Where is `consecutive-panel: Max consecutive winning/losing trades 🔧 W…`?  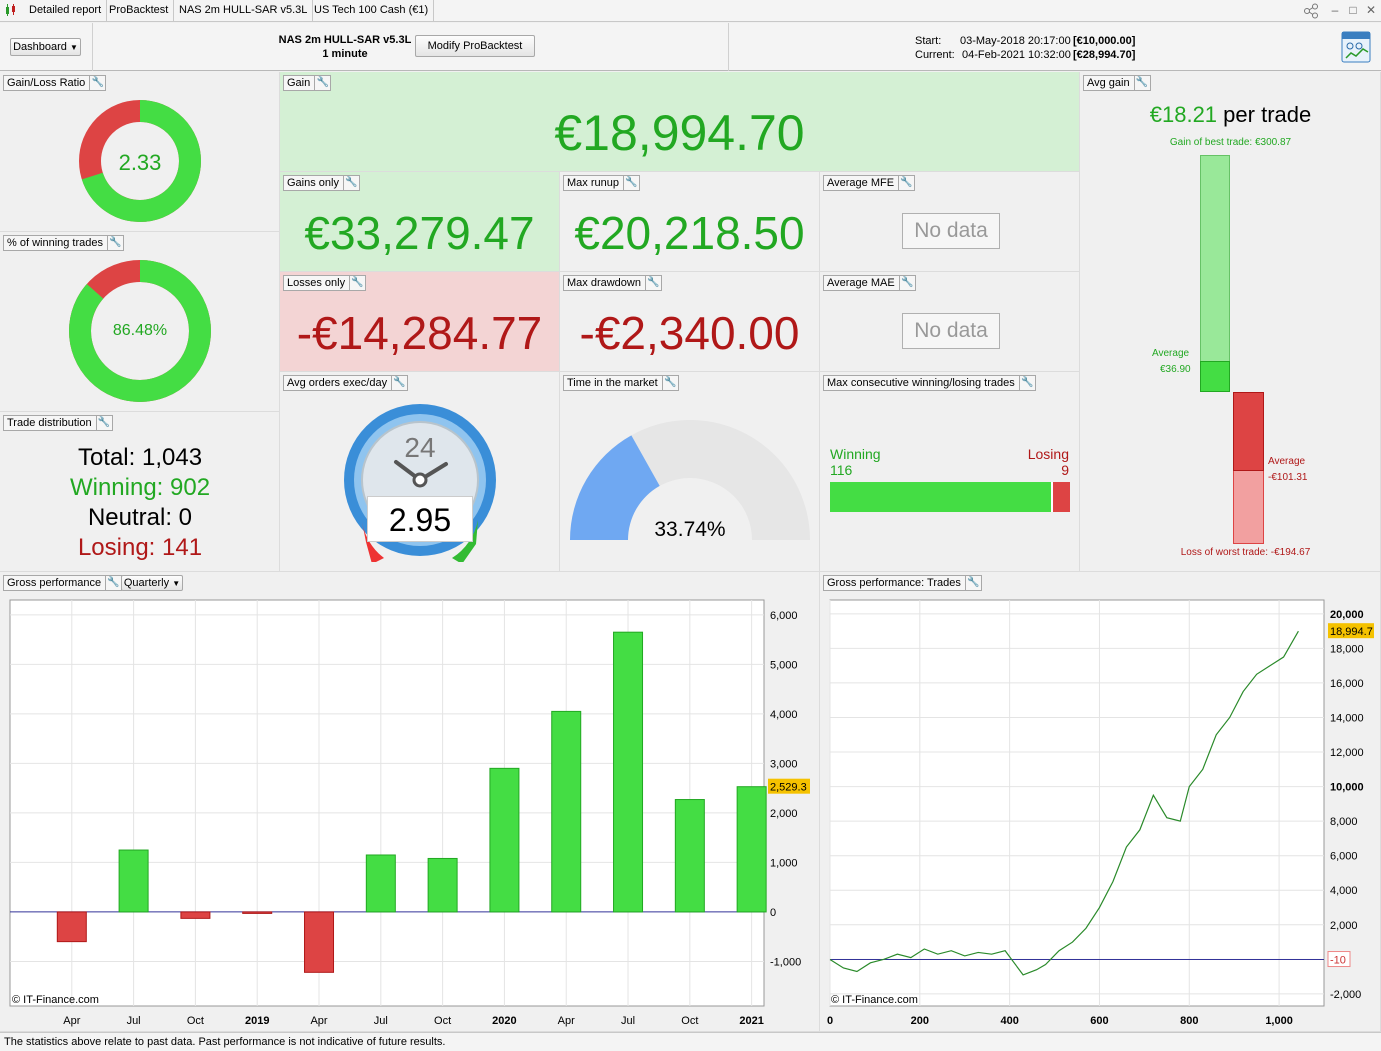 consecutive-panel: Max consecutive winning/losing trades 🔧 W… is located at coordinates (950, 472).